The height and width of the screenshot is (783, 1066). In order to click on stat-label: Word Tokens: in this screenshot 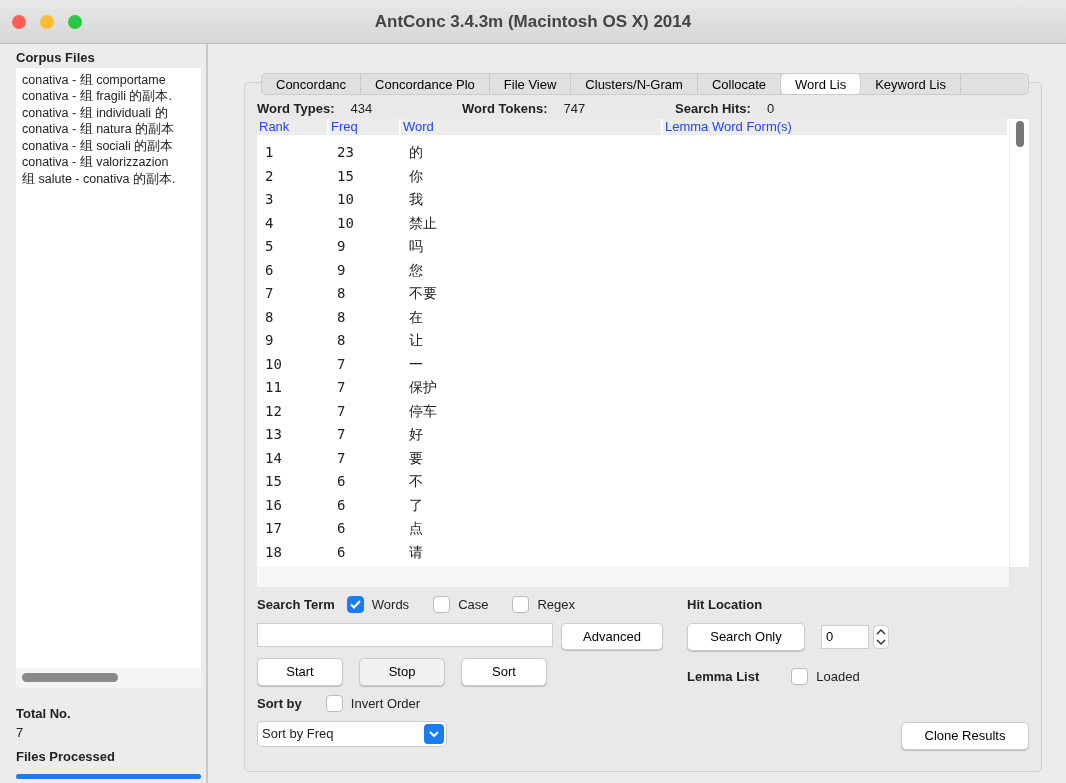, I will do `click(505, 109)`.